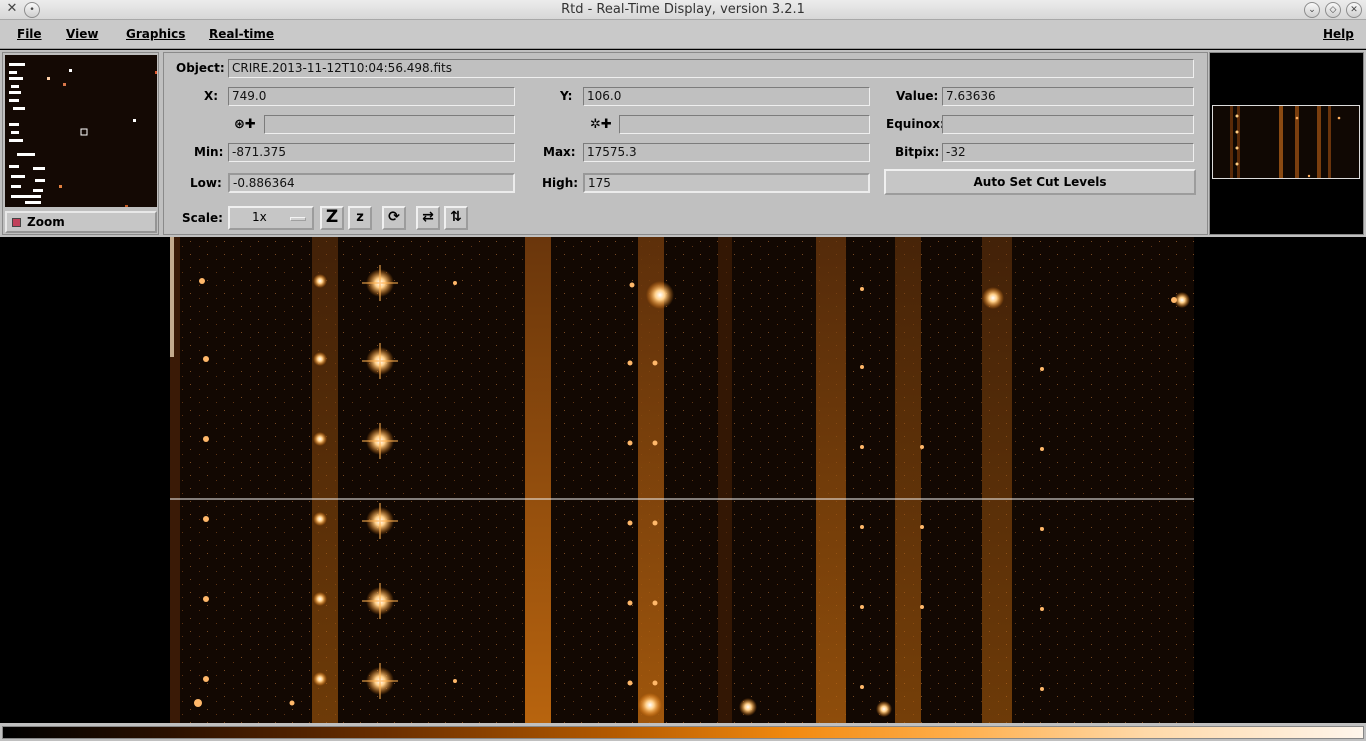 The width and height of the screenshot is (1366, 741). I want to click on maximize-icon: ◇, so click(1333, 10).